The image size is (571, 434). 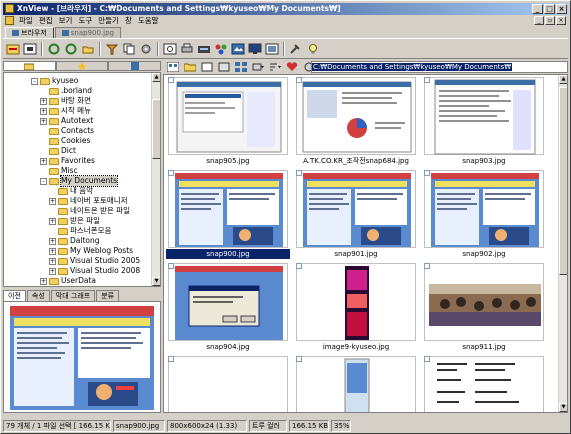 What do you see at coordinates (128, 20) in the screenshot?
I see `menu-item: 창` at bounding box center [128, 20].